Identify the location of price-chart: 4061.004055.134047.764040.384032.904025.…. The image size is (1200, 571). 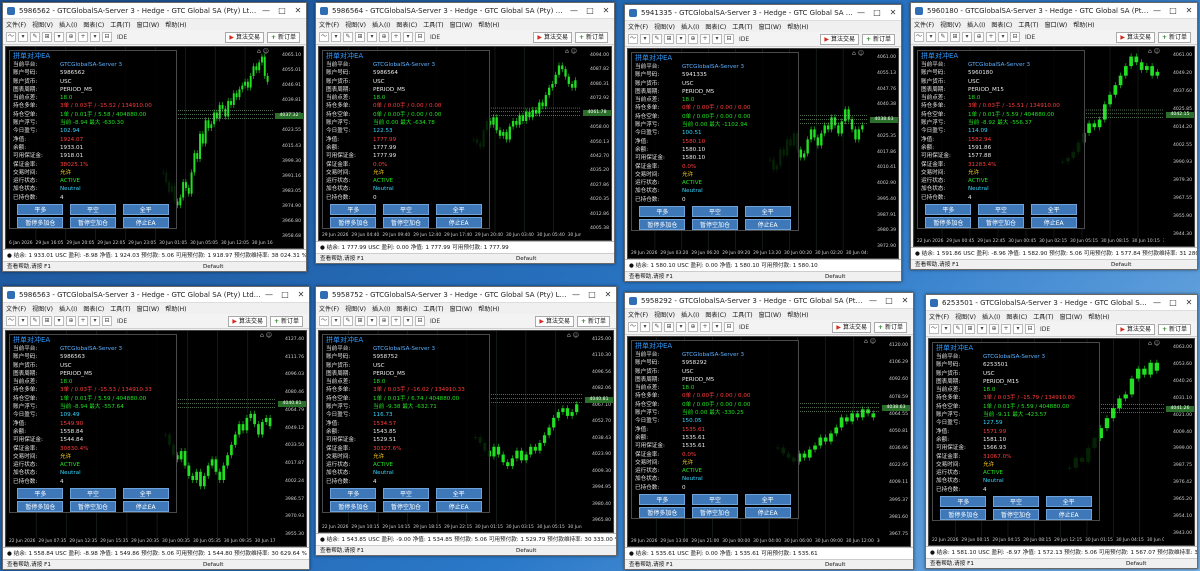
(763, 153).